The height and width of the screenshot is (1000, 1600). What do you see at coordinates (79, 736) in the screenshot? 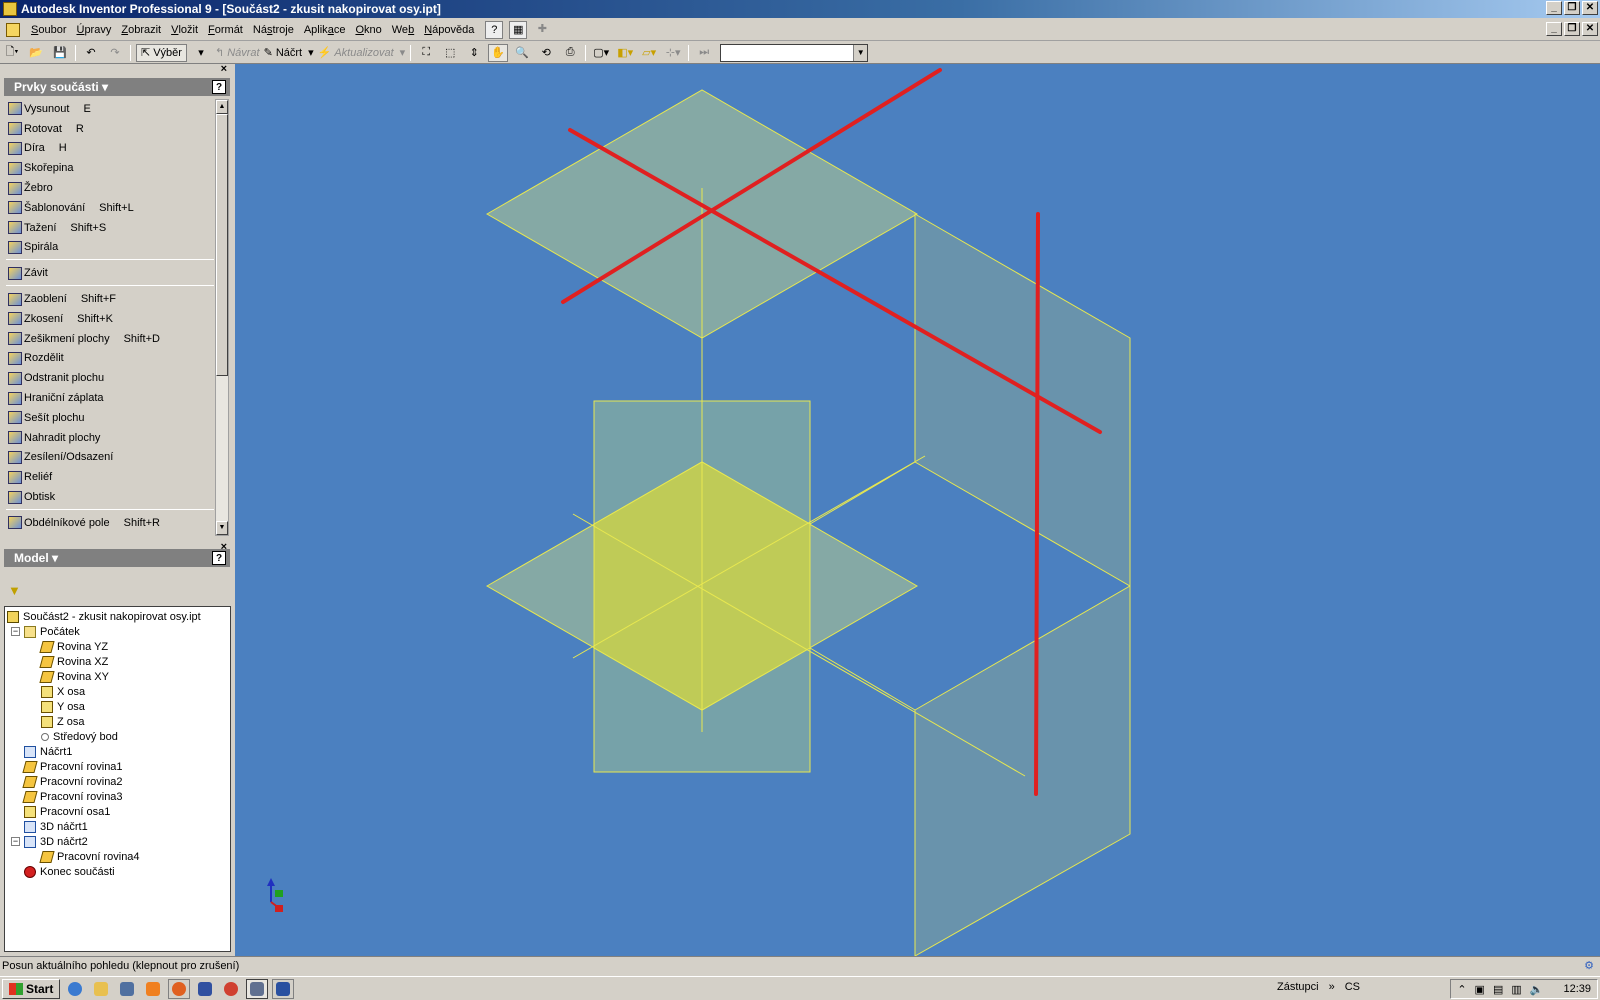
I see `tree-node: Středový bod` at bounding box center [79, 736].